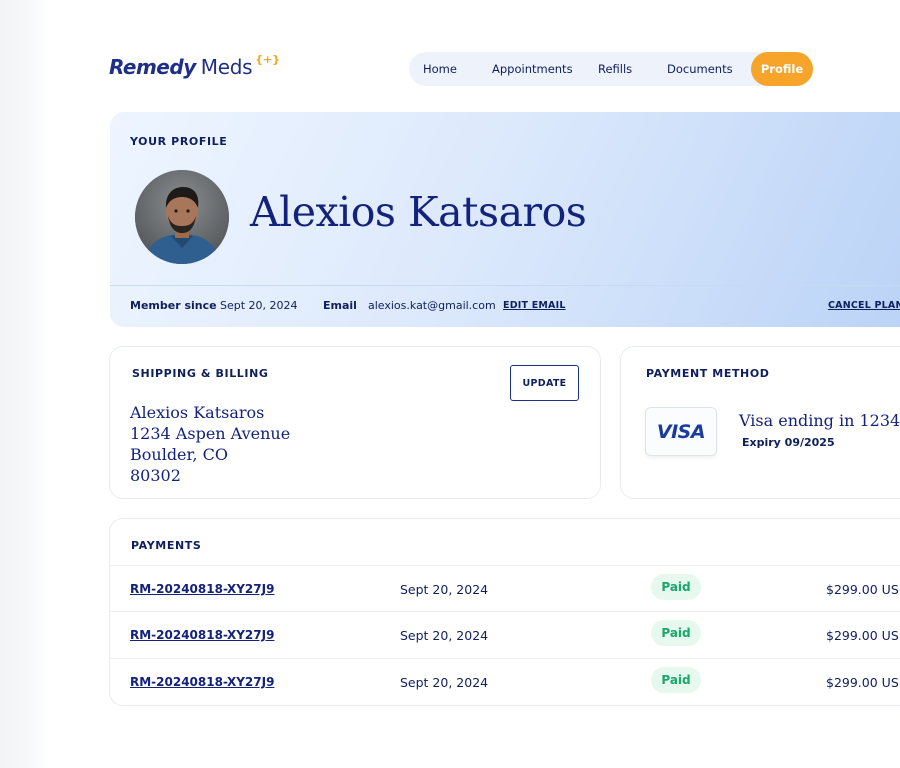 The image size is (900, 768). Describe the element at coordinates (340, 305) in the screenshot. I see `email-label: Email` at that location.